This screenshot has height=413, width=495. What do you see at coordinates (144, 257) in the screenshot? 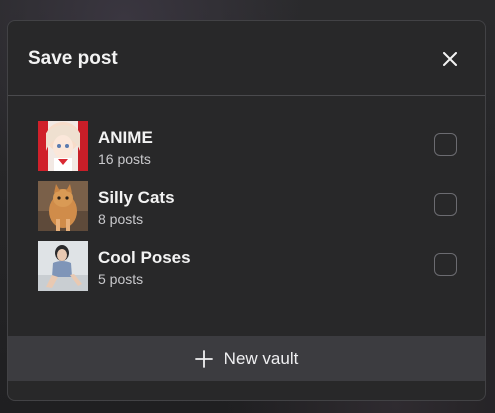
I see `vault-name: Cool Poses` at bounding box center [144, 257].